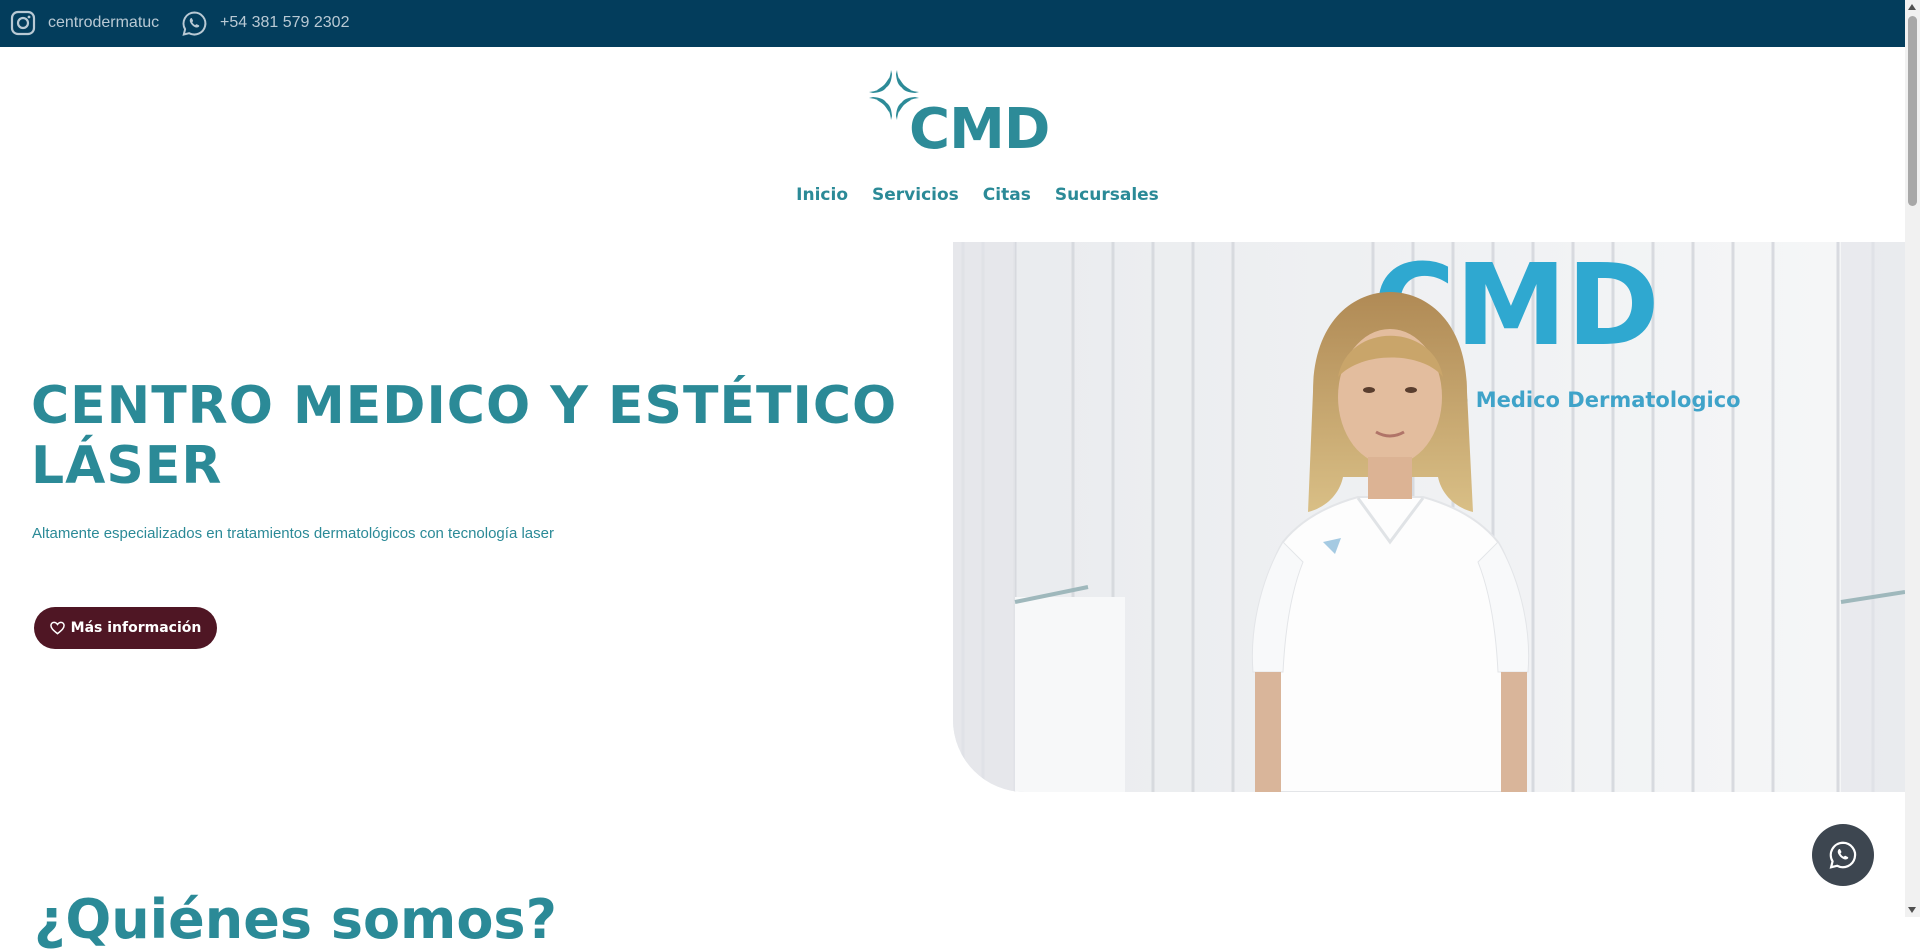 Image resolution: width=1920 pixels, height=951 pixels. I want to click on hero-title: CENTRO MEDICO Y ESTÉTICO LÁSER, so click(464, 436).